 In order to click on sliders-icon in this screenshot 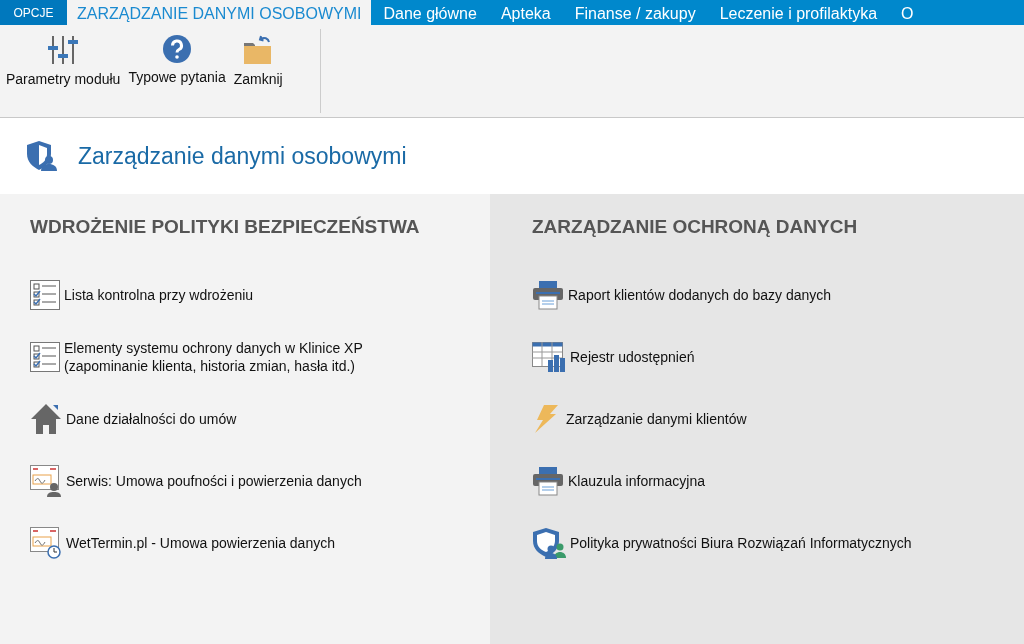, I will do `click(63, 50)`.